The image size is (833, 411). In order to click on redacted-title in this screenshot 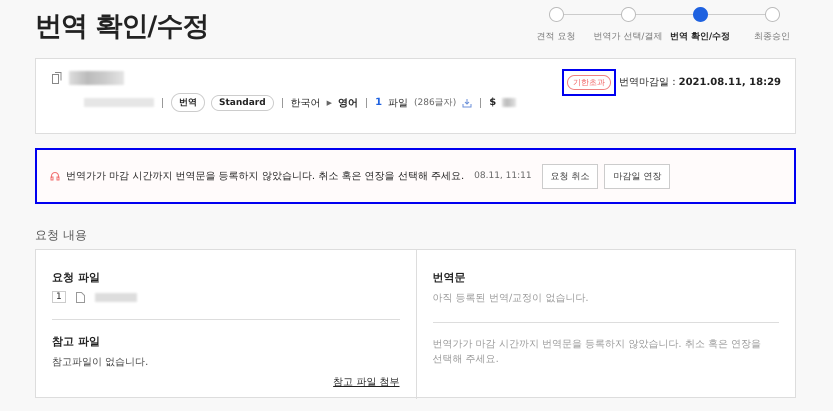, I will do `click(96, 78)`.